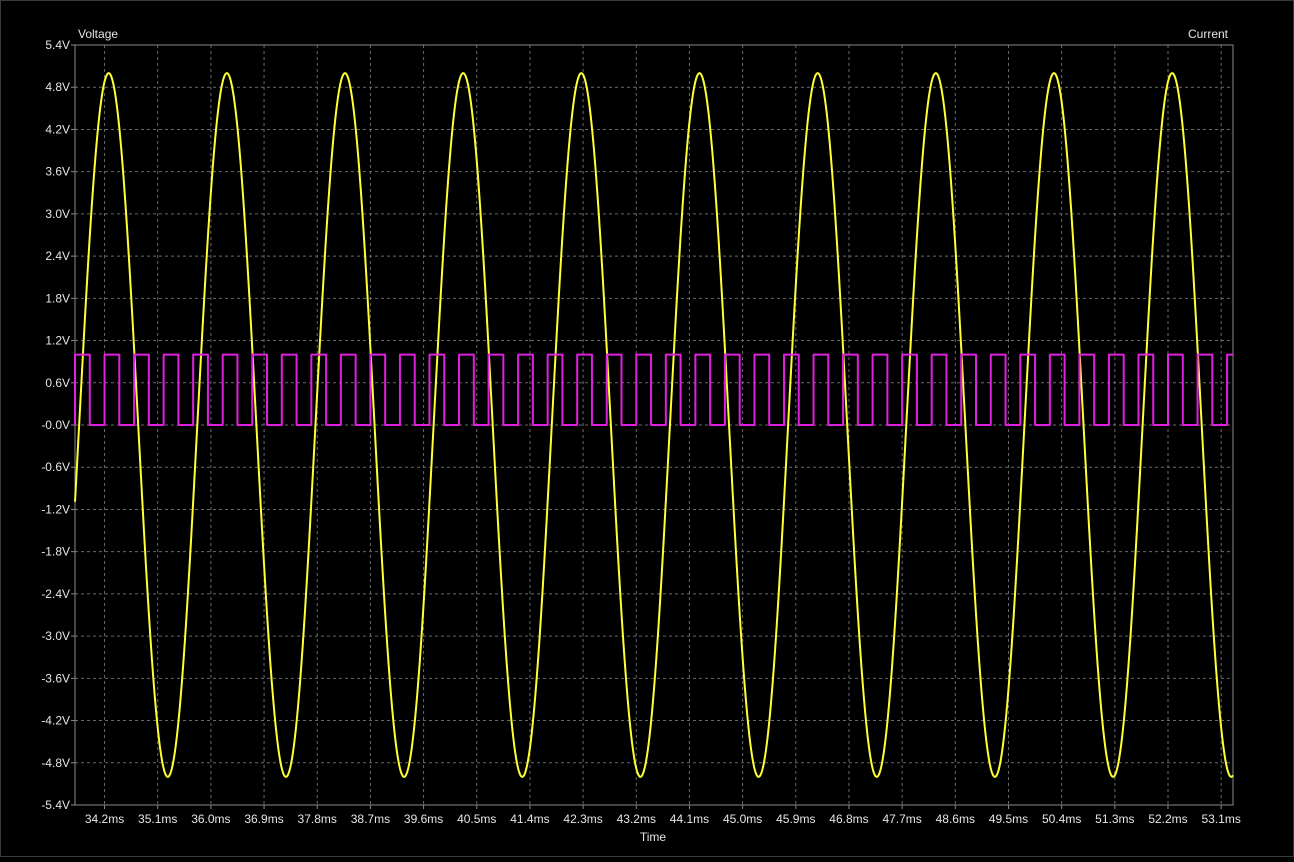 This screenshot has height=862, width=1294. What do you see at coordinates (795, 819) in the screenshot?
I see `x-tick-label: 45.9ms` at bounding box center [795, 819].